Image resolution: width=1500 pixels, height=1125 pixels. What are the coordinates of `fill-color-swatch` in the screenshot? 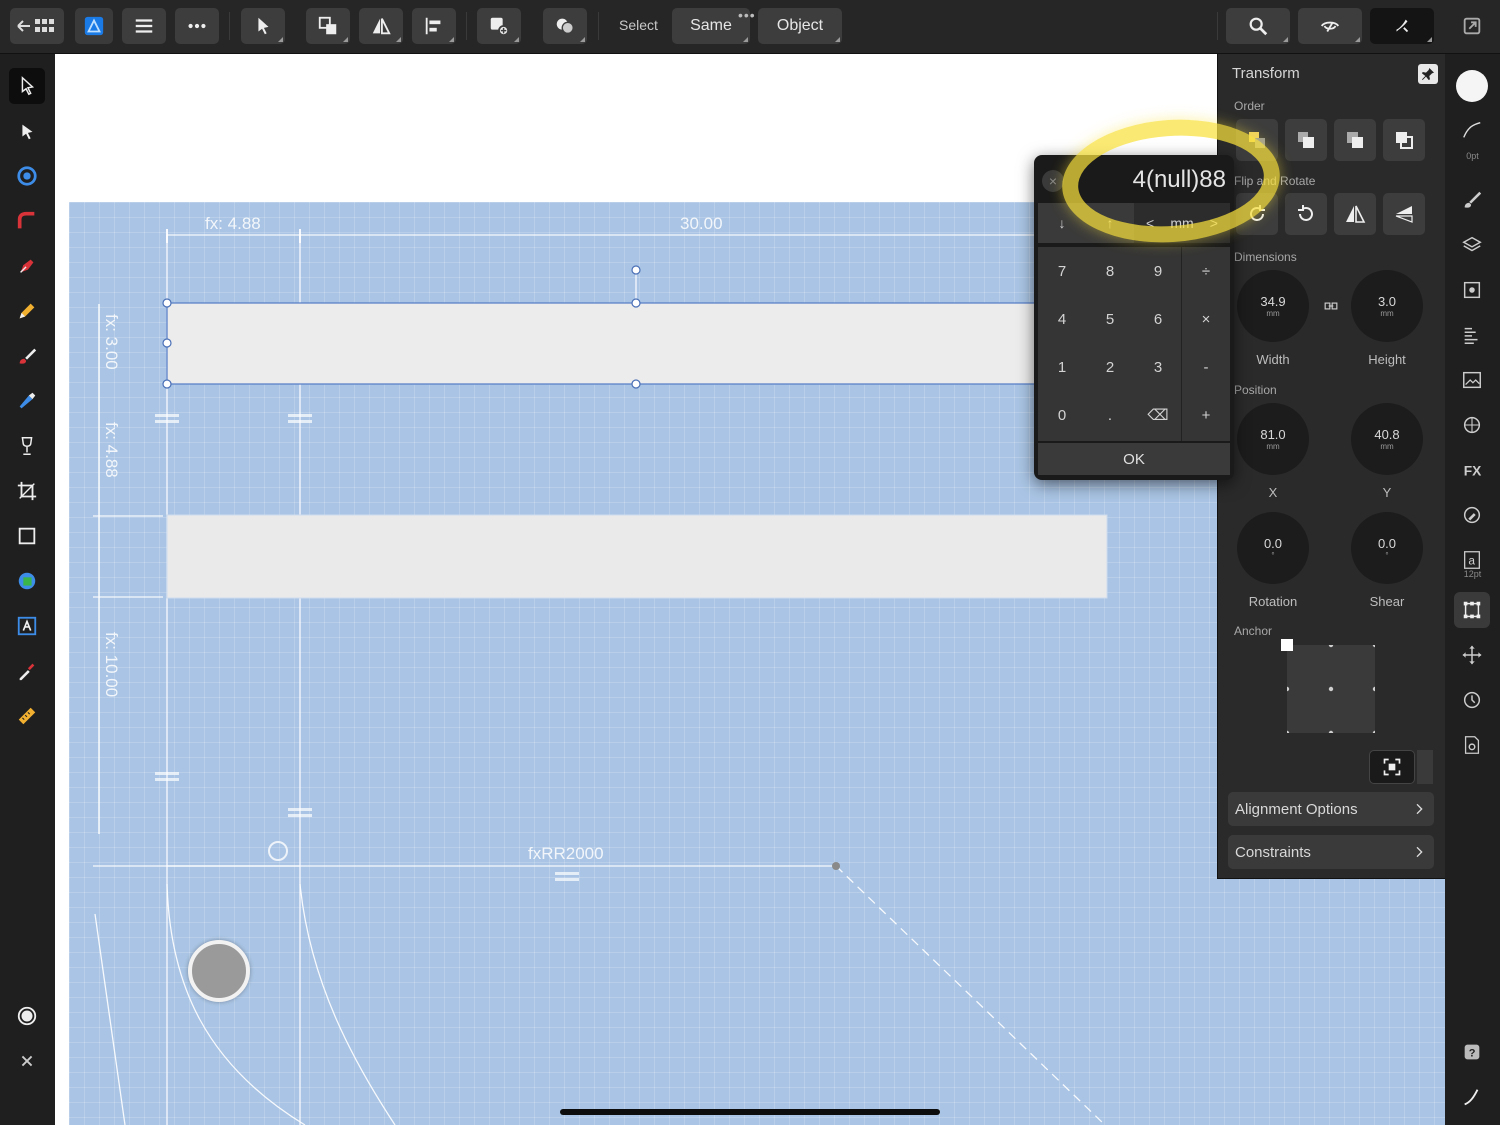 It's located at (1472, 86).